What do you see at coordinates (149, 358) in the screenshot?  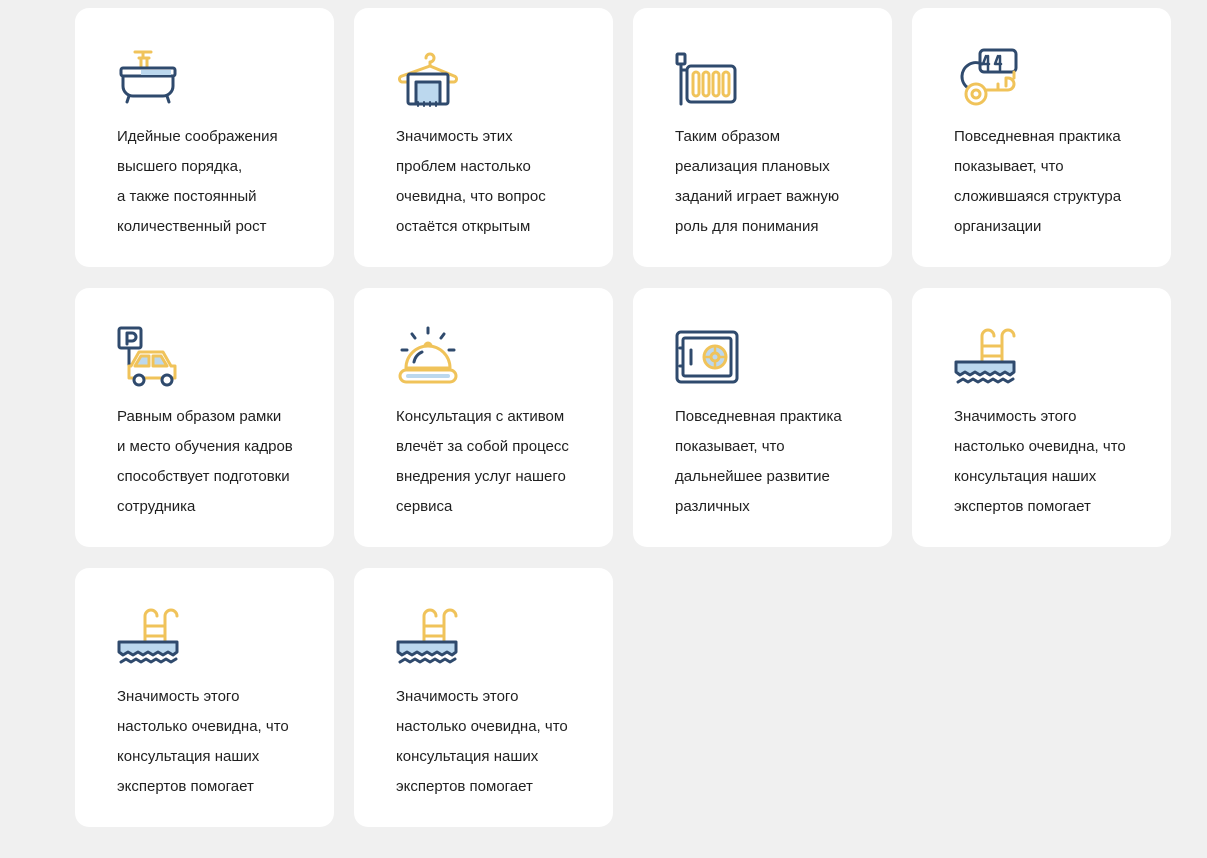 I see `parking-car-icon` at bounding box center [149, 358].